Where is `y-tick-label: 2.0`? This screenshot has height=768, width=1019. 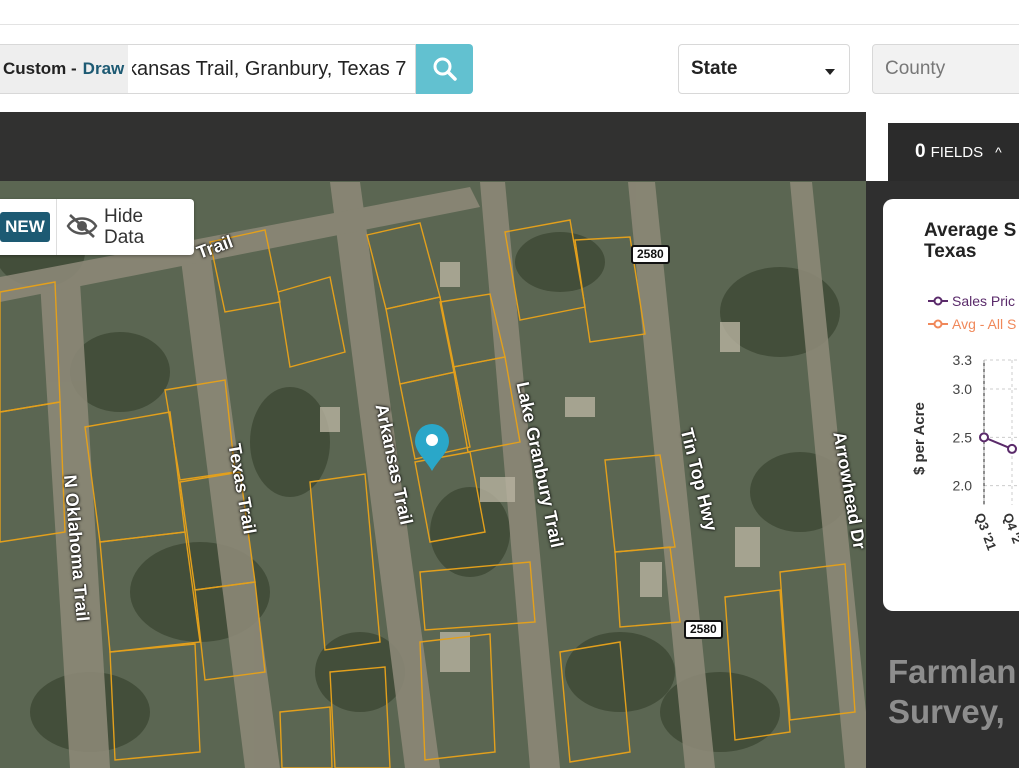 y-tick-label: 2.0 is located at coordinates (963, 486).